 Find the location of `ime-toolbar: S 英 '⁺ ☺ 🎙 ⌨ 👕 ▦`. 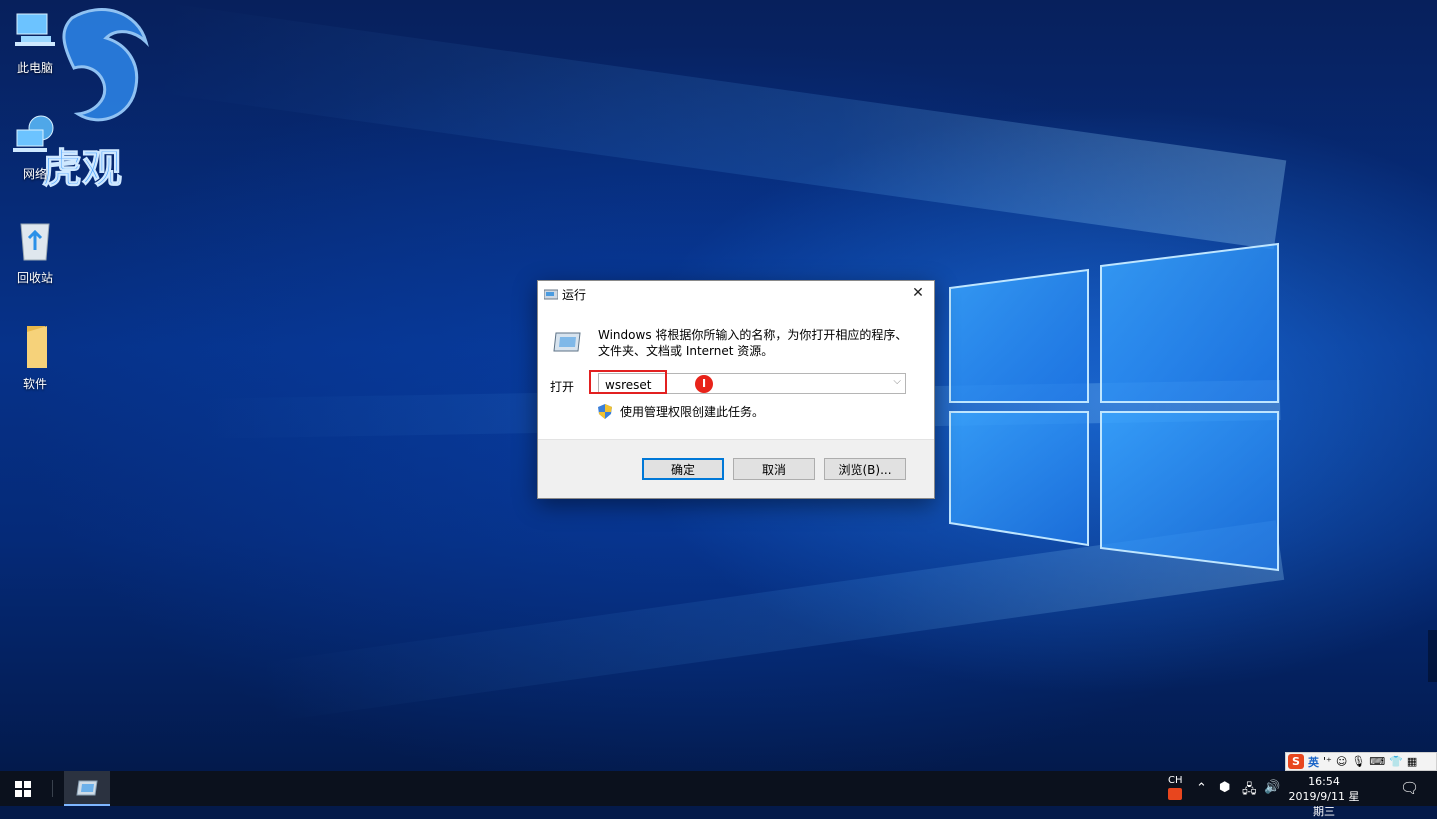

ime-toolbar: S 英 '⁺ ☺ 🎙 ⌨ 👕 ▦ is located at coordinates (1361, 761).